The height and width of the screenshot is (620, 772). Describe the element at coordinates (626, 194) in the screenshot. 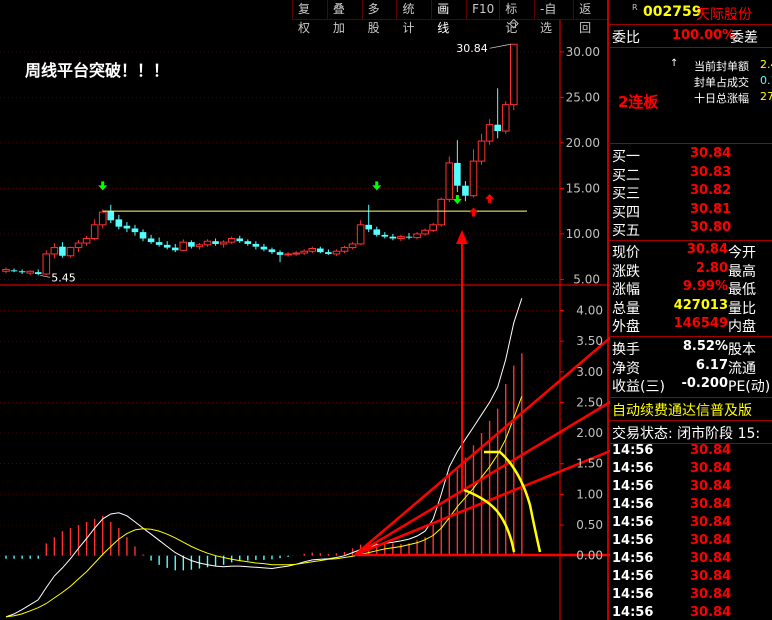

I see `bid-label: 买三` at that location.